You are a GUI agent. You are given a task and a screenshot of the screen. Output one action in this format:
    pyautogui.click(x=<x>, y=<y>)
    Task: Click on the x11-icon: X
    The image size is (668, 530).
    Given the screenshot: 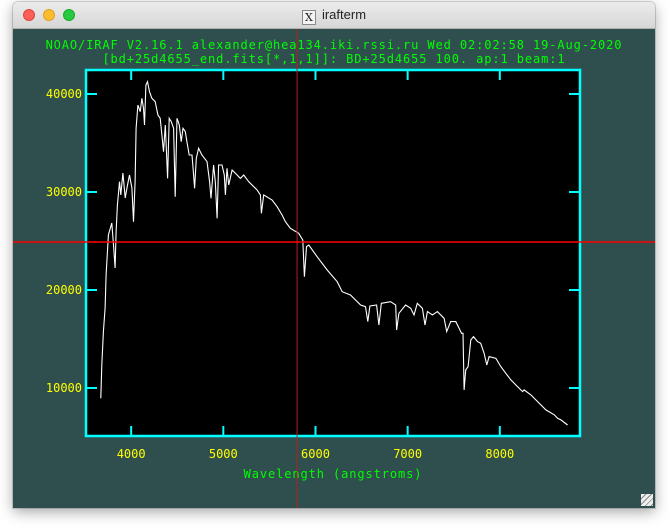 What is the action you would take?
    pyautogui.click(x=308, y=17)
    